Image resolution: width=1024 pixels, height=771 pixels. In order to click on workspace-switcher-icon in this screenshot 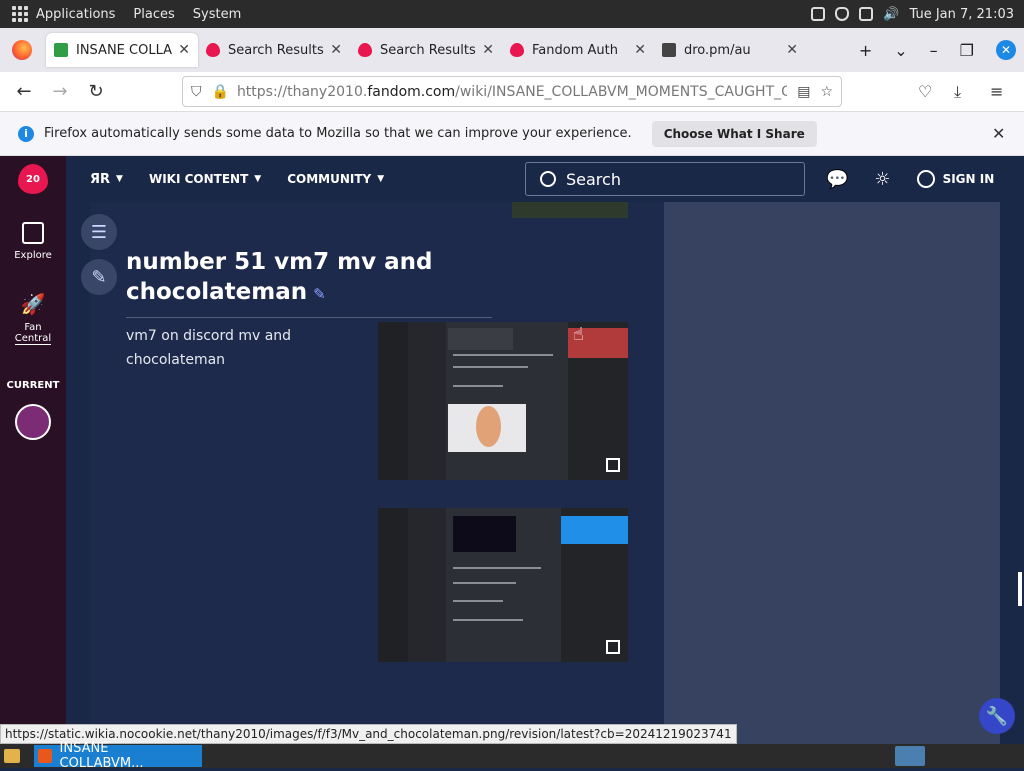, I will do `click(910, 756)`.